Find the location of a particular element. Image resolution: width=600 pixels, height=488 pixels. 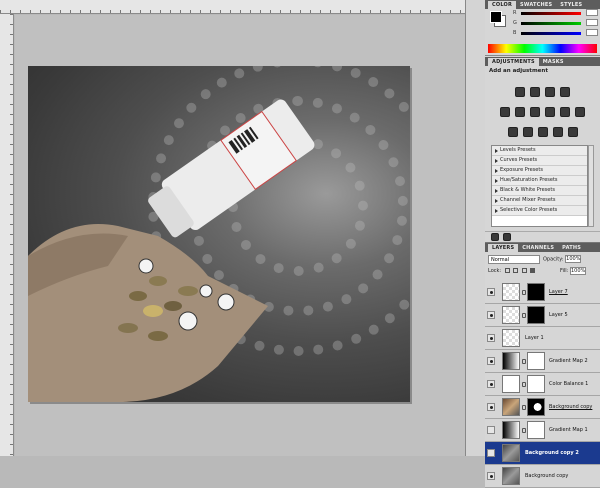

channel-mixer-icon is located at coordinates (580, 112).